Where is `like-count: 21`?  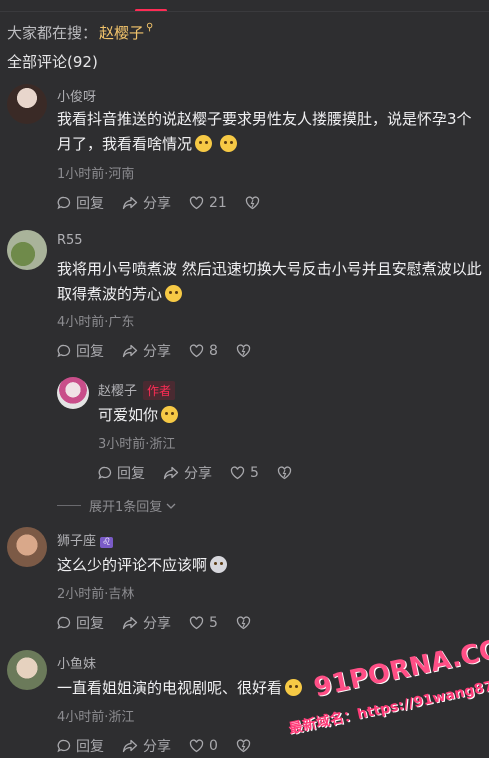
like-count: 21 is located at coordinates (218, 203).